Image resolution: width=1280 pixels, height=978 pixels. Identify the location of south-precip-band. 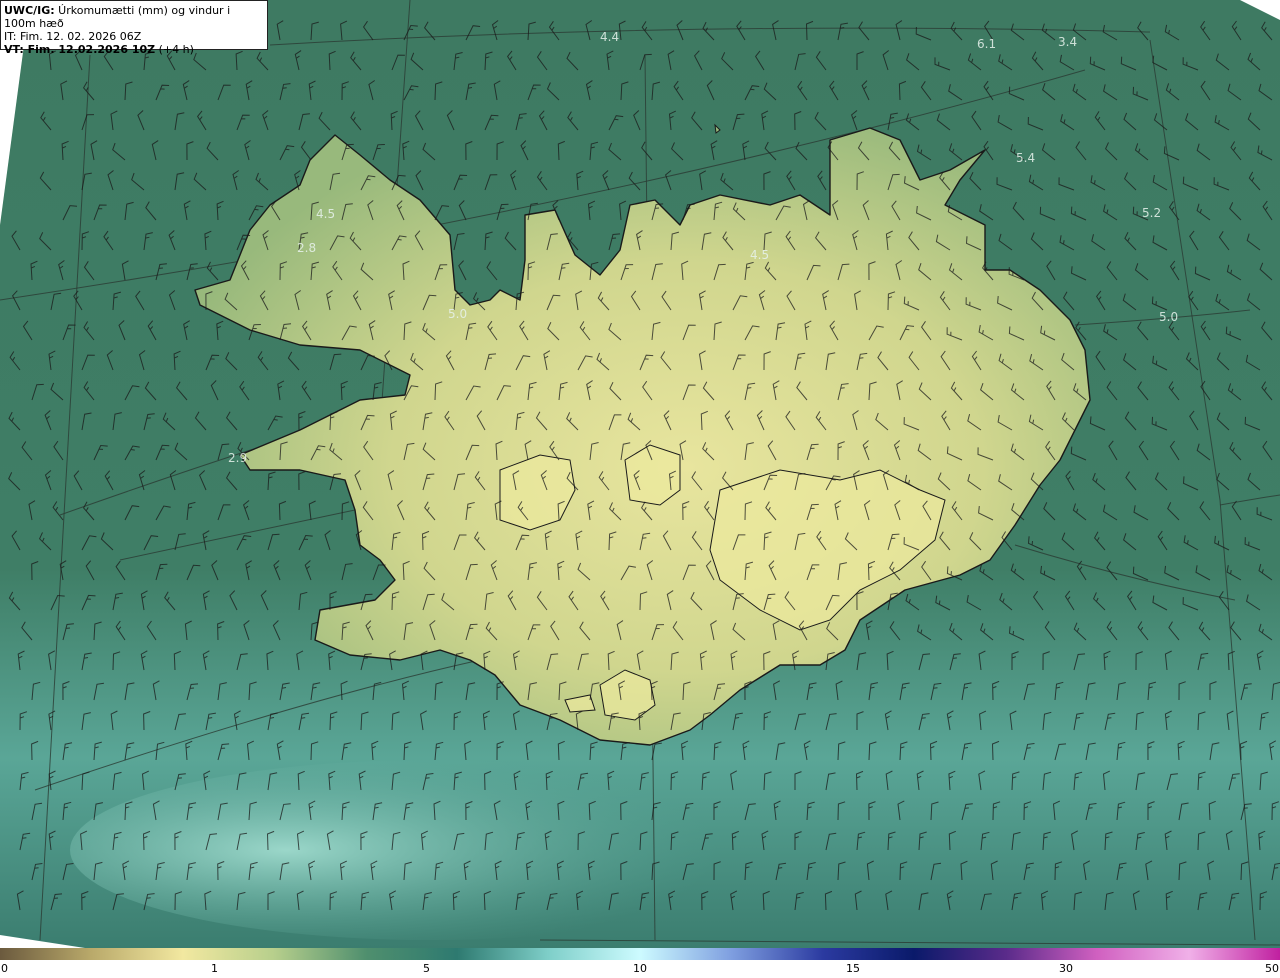
(430, 850).